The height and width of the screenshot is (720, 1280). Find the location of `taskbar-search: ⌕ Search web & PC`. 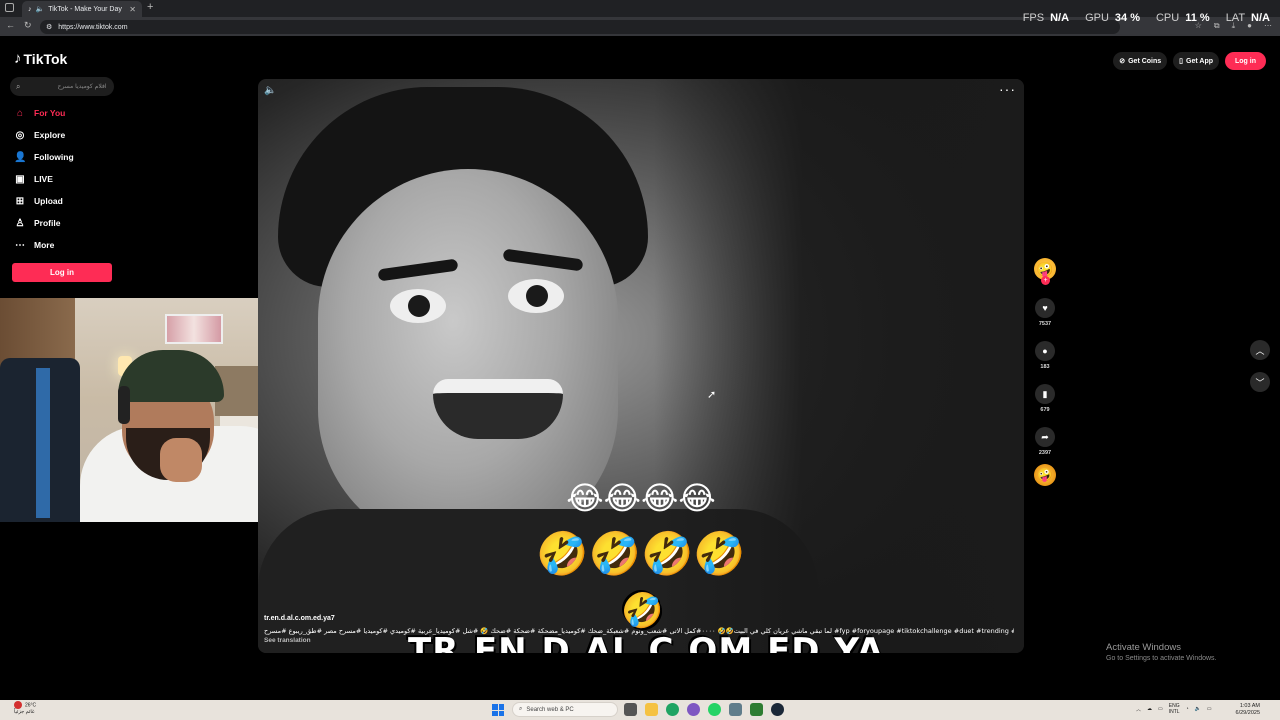

taskbar-search: ⌕ Search web & PC is located at coordinates (565, 709).